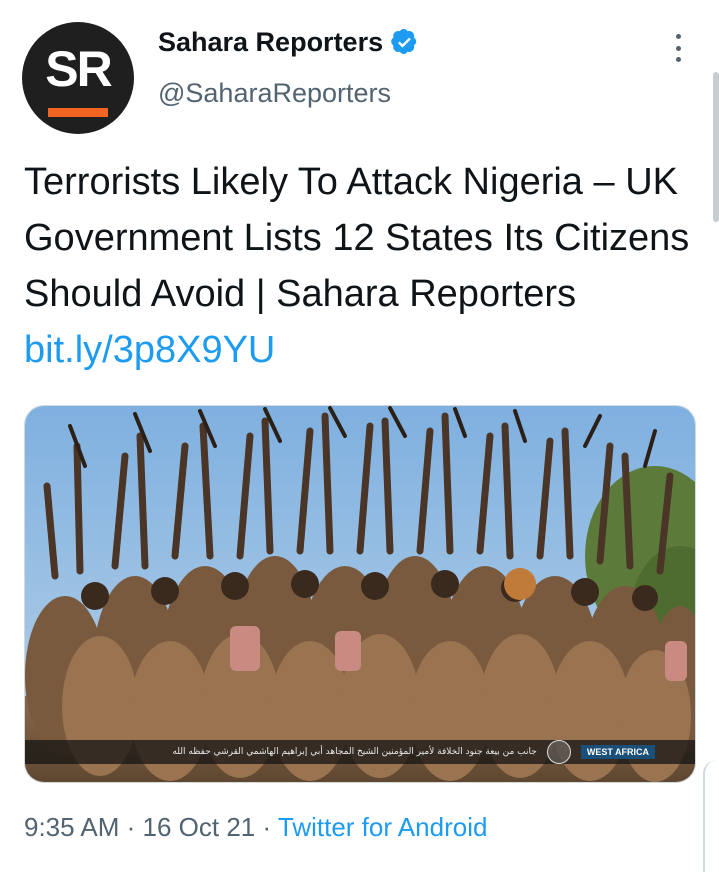 The image size is (719, 872). What do you see at coordinates (617, 752) in the screenshot?
I see `image-caption-tag: WEST AFRICA` at bounding box center [617, 752].